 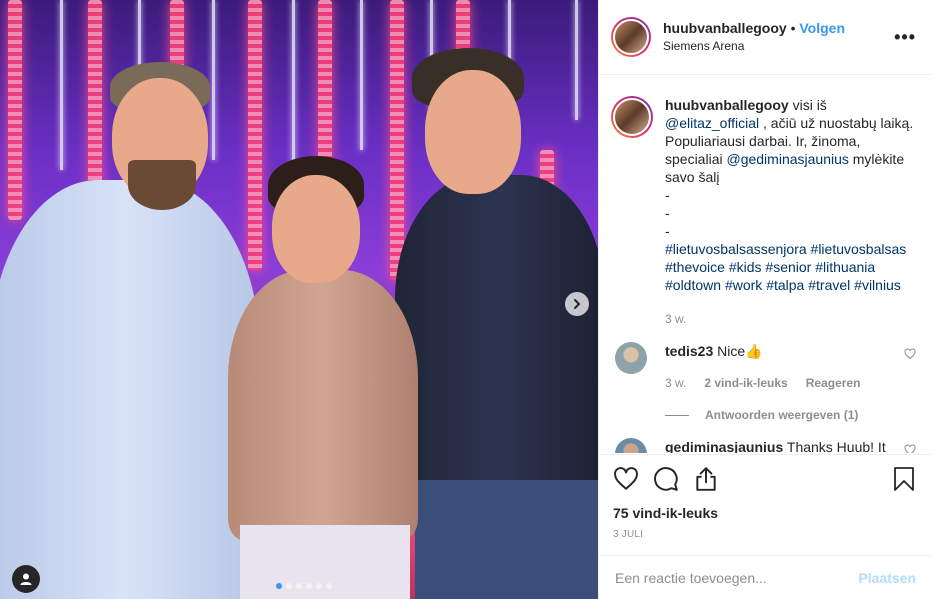 What do you see at coordinates (632, 117) in the screenshot?
I see `caption-avatar` at bounding box center [632, 117].